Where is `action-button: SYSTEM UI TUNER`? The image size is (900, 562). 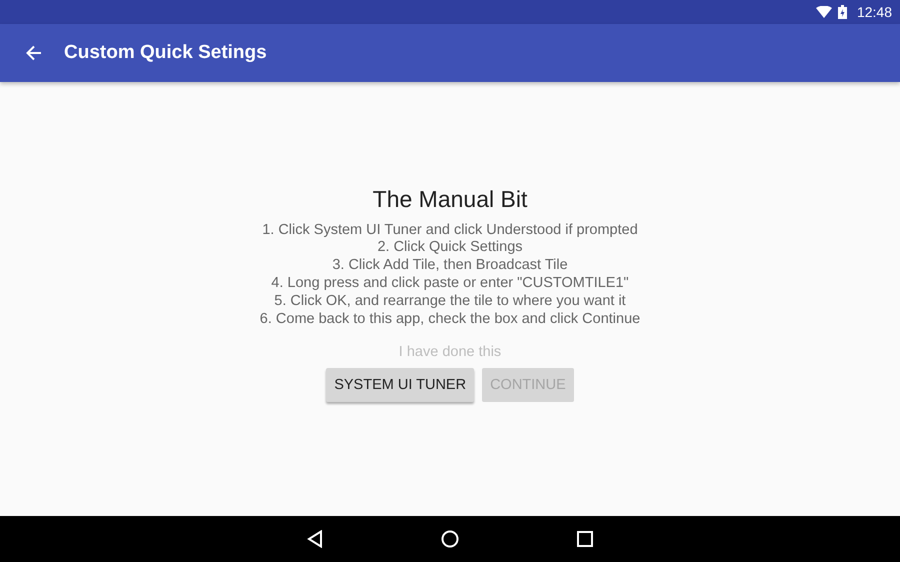 action-button: SYSTEM UI TUNER is located at coordinates (400, 385).